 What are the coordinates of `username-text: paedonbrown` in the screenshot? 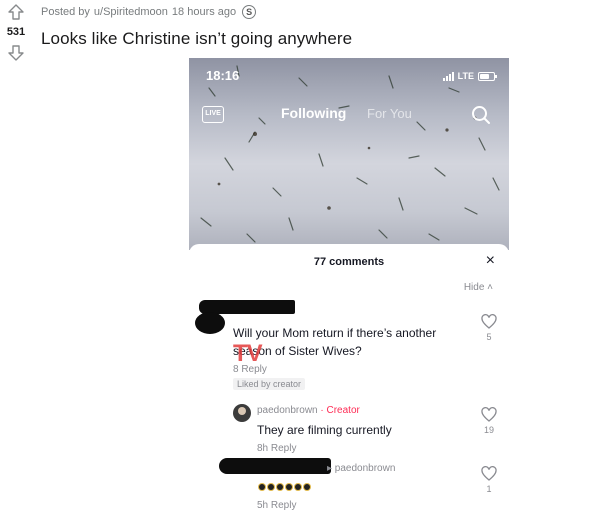 It's located at (287, 410).